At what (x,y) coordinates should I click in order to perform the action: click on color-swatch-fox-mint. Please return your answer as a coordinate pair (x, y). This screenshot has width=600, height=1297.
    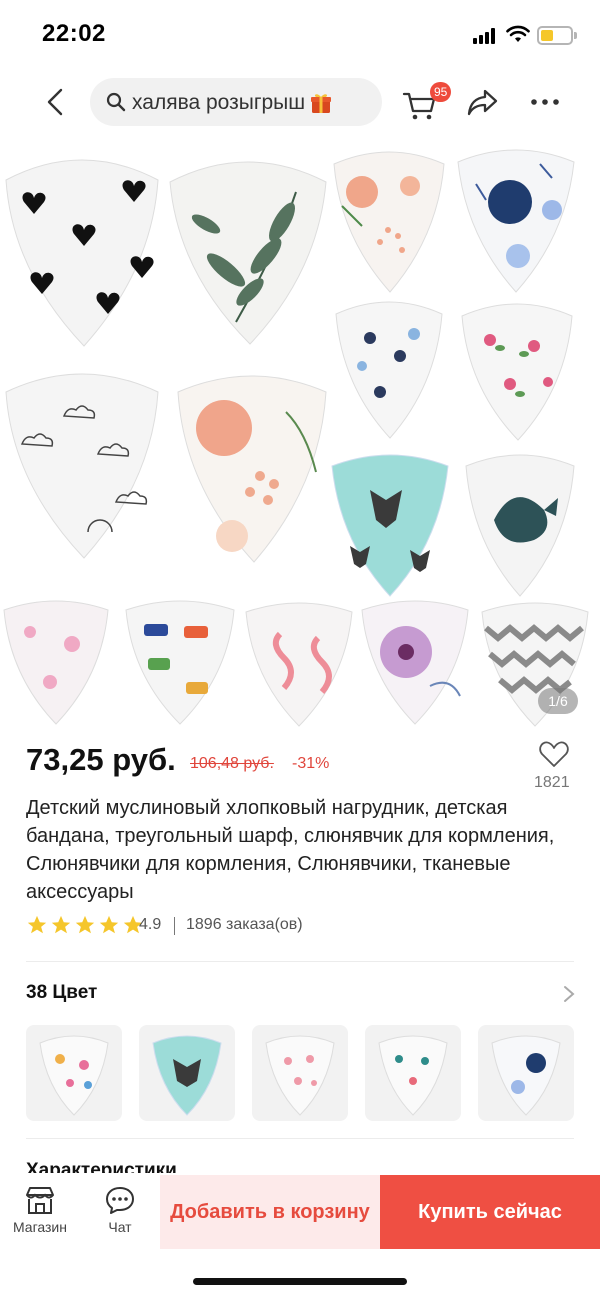
    Looking at the image, I should click on (187, 1073).